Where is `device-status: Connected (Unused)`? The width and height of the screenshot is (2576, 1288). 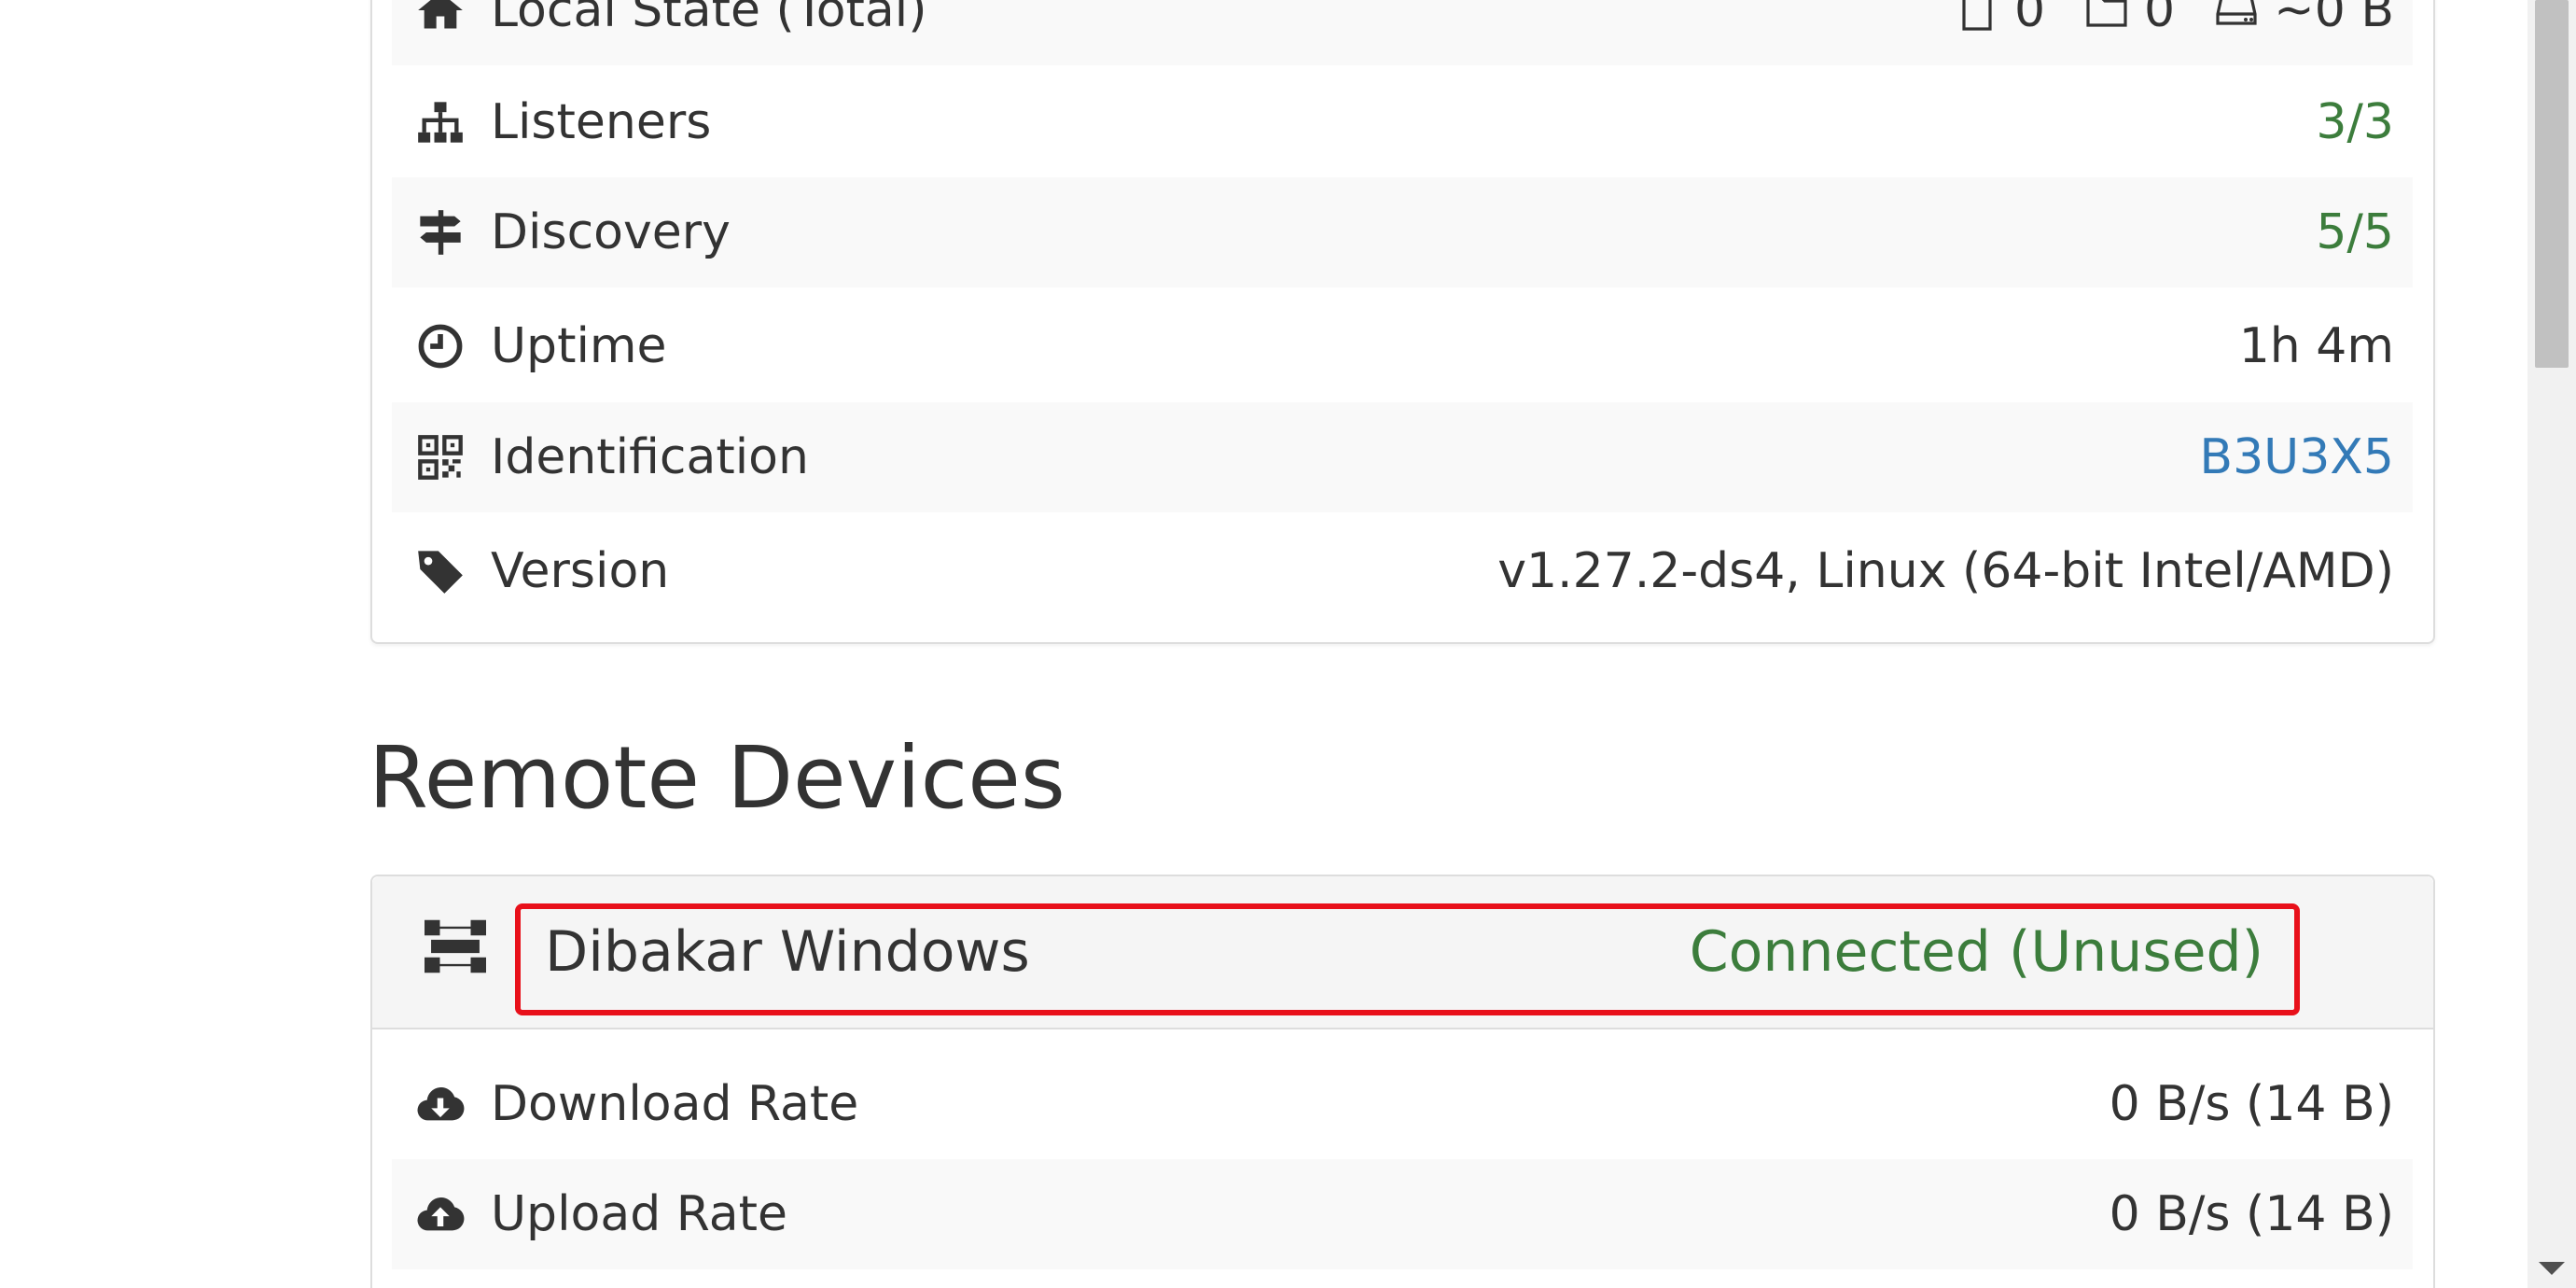 device-status: Connected (Unused) is located at coordinates (1976, 952).